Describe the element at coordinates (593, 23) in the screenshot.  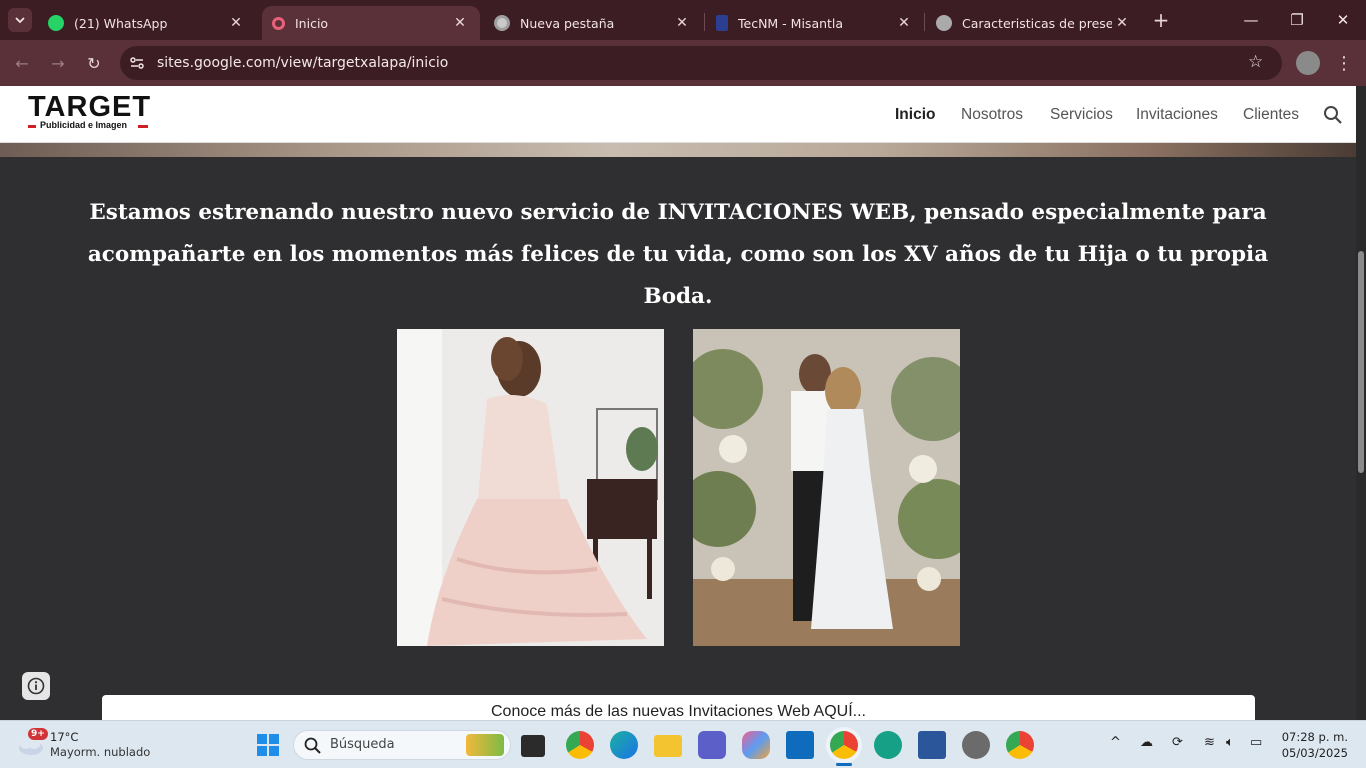
I see `tab-nueva-pestana: Nueva pestaña ✕` at that location.